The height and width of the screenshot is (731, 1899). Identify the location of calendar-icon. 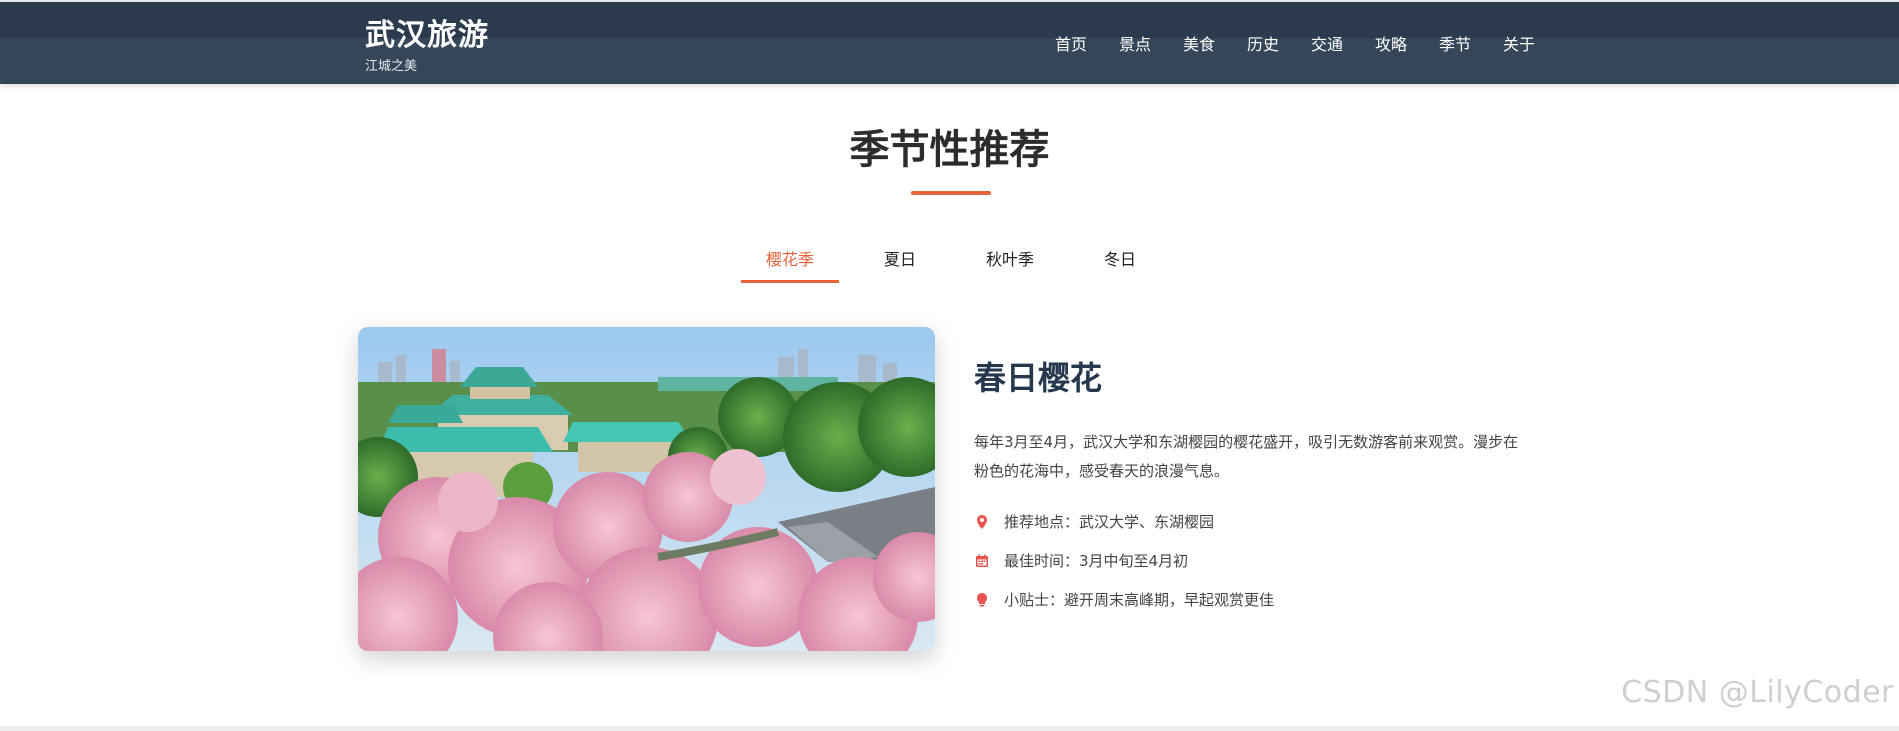
(982, 561).